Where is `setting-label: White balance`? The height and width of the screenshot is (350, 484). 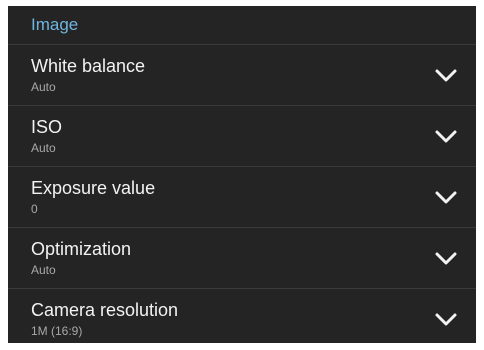
setting-label: White balance is located at coordinates (88, 66).